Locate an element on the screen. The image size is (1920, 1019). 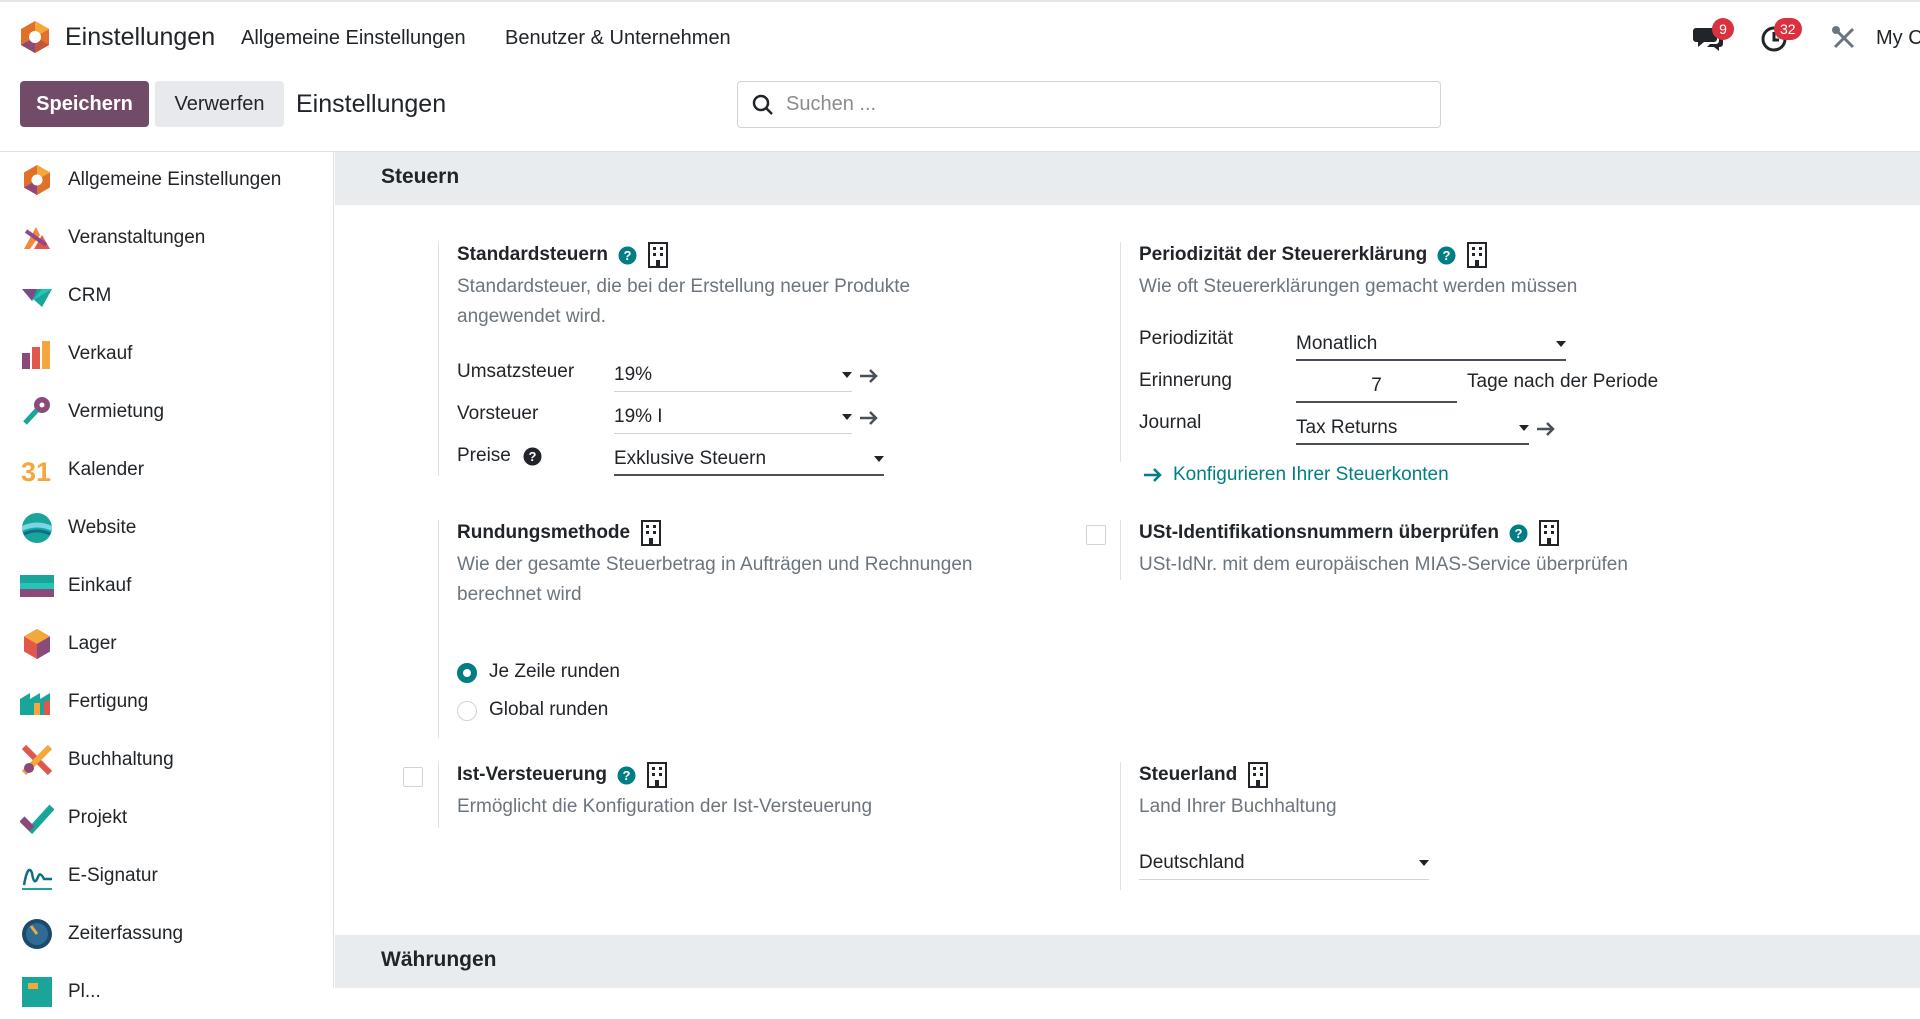
activities-badge: 32 is located at coordinates (1788, 29).